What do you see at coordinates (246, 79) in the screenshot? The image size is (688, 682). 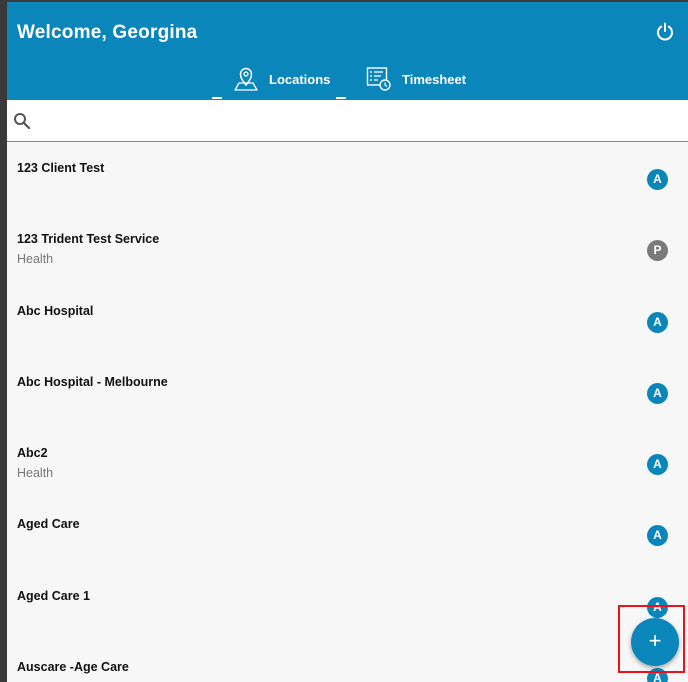 I see `map-pin-icon` at bounding box center [246, 79].